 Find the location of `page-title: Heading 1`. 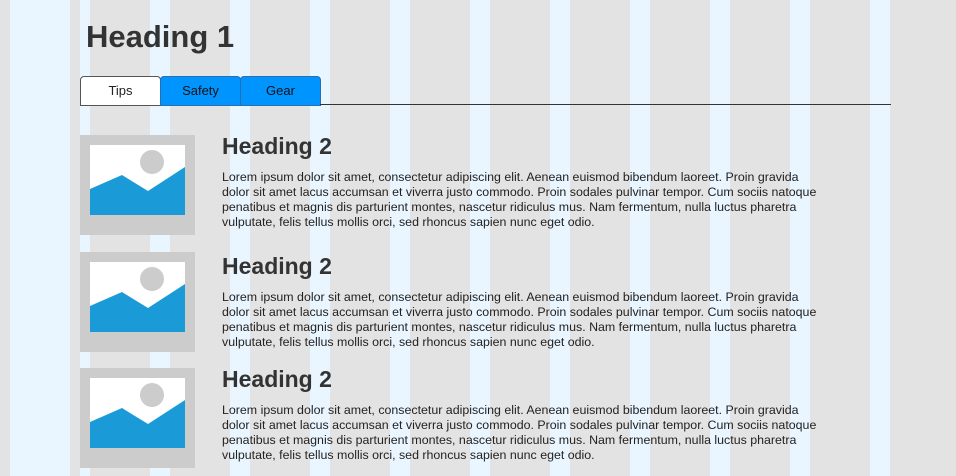

page-title: Heading 1 is located at coordinates (160, 36).